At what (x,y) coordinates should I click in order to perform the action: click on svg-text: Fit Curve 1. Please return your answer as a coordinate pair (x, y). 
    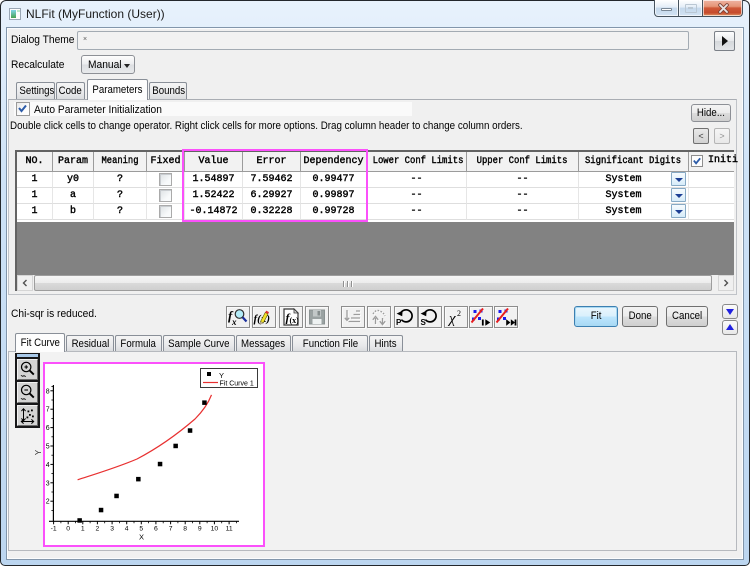
    Looking at the image, I should click on (237, 384).